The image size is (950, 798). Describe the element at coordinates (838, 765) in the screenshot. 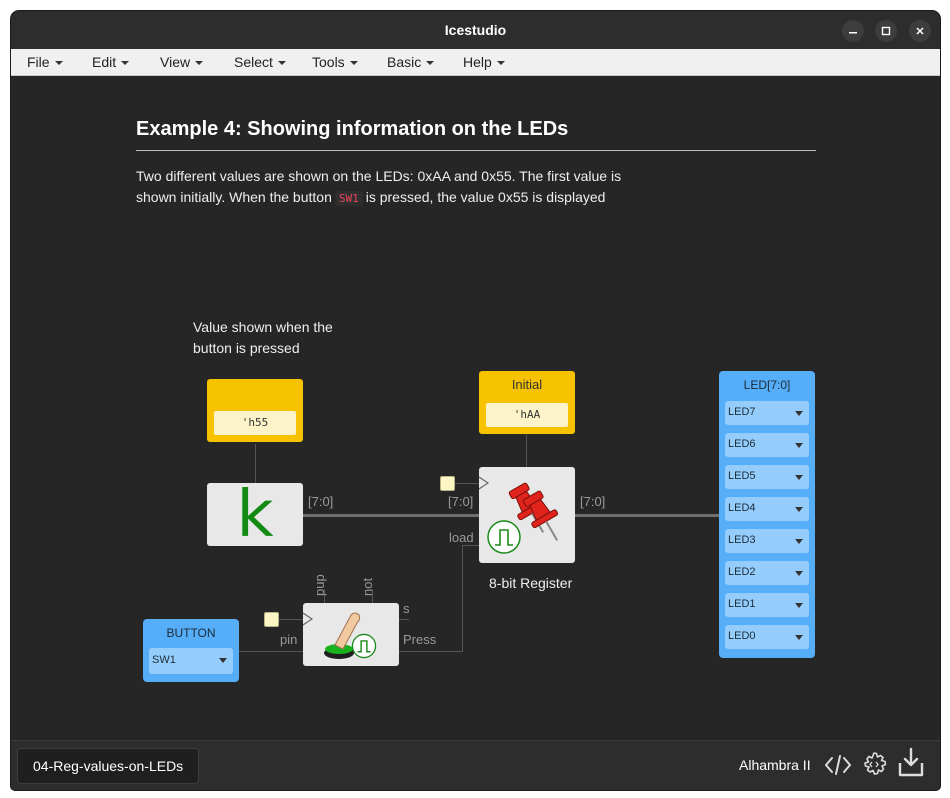

I see `code-icon` at that location.